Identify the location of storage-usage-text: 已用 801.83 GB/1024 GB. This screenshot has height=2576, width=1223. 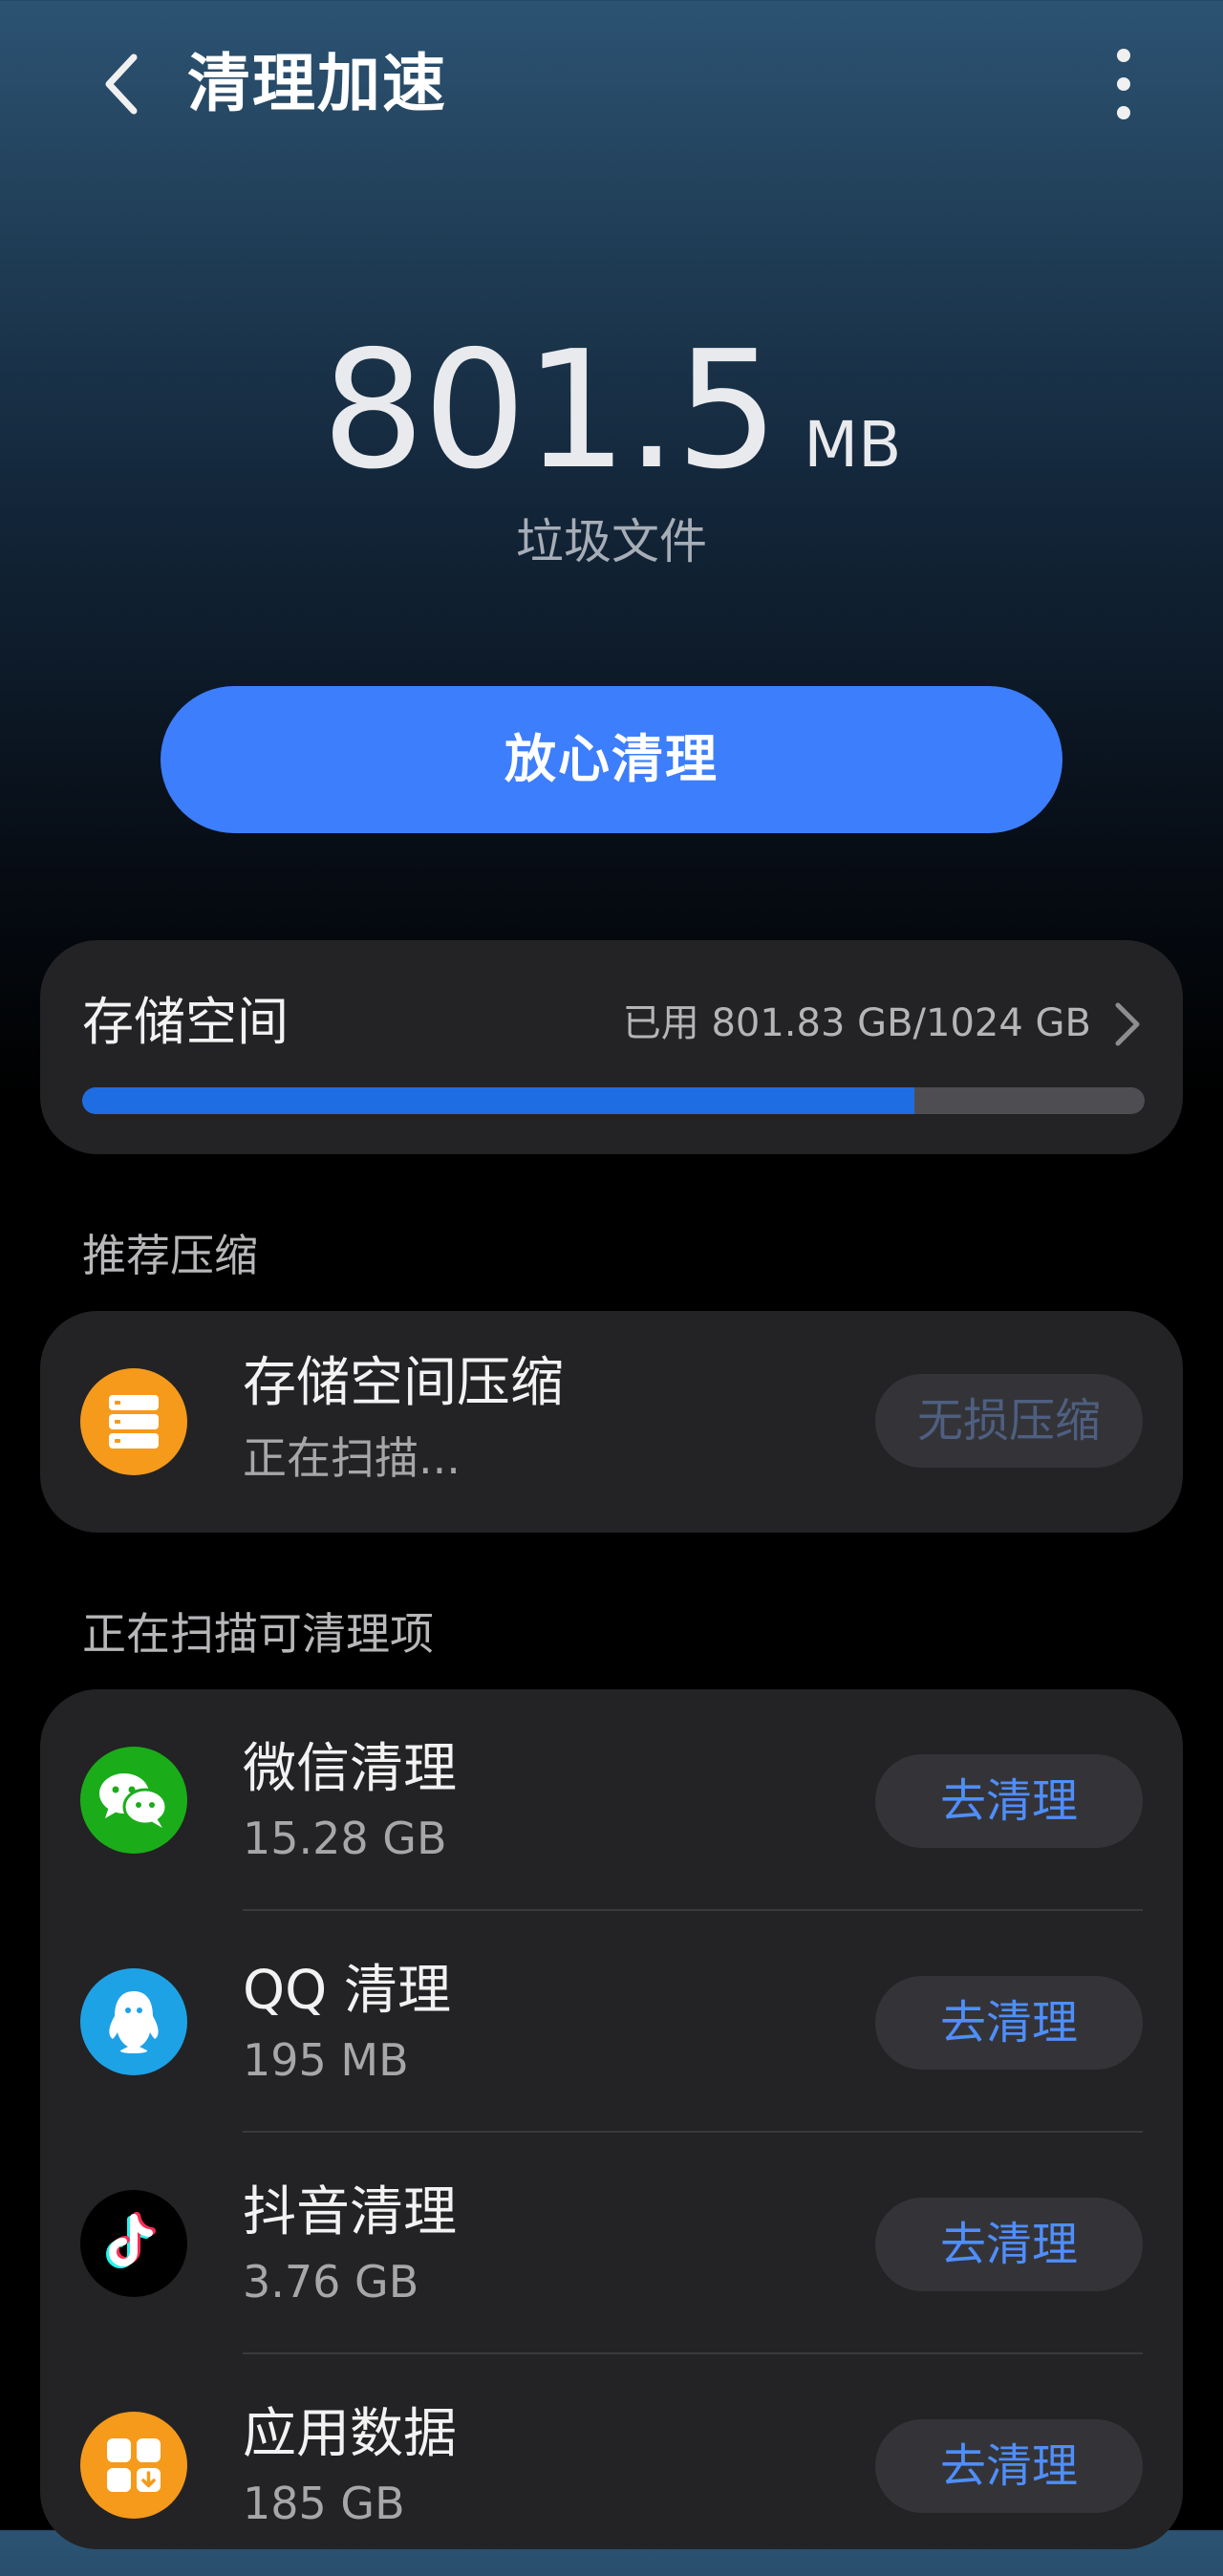
(856, 1023).